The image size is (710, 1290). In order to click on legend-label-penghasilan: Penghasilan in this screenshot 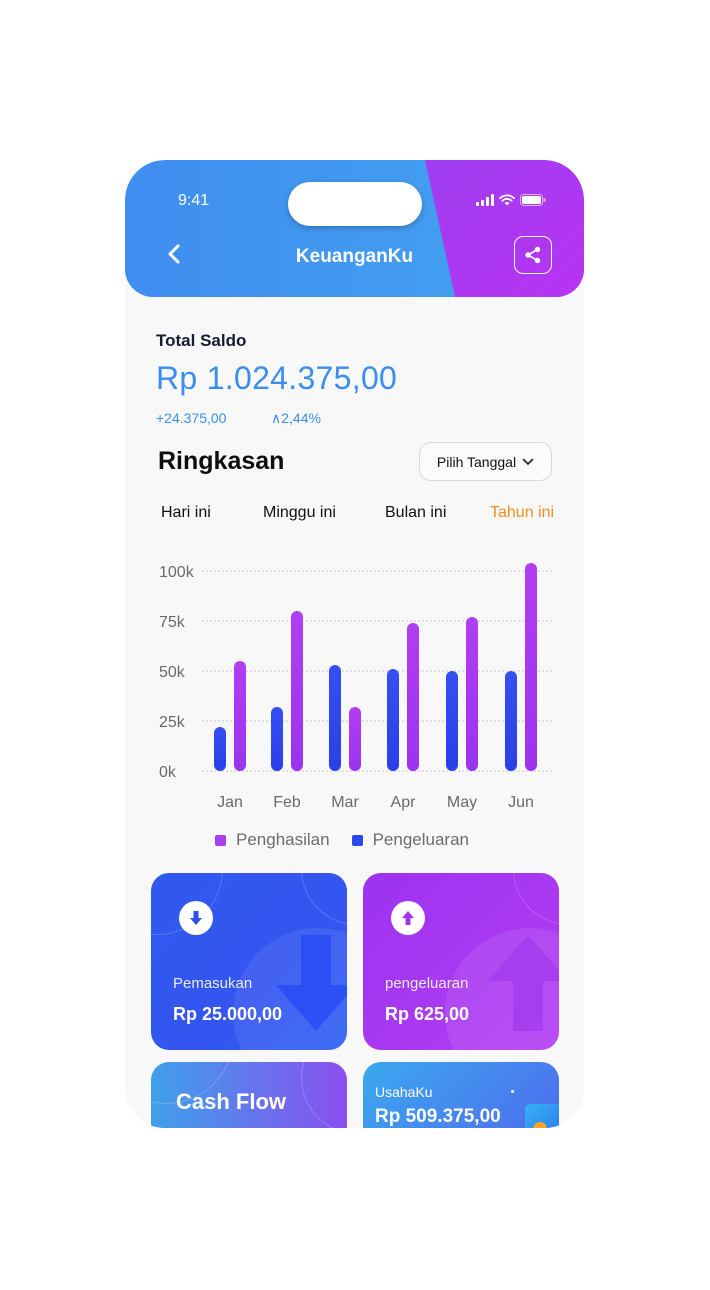, I will do `click(283, 839)`.